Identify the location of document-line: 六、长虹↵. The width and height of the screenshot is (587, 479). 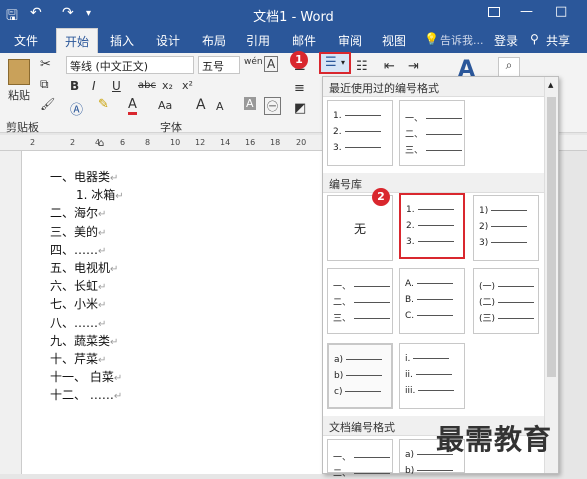
(78, 285).